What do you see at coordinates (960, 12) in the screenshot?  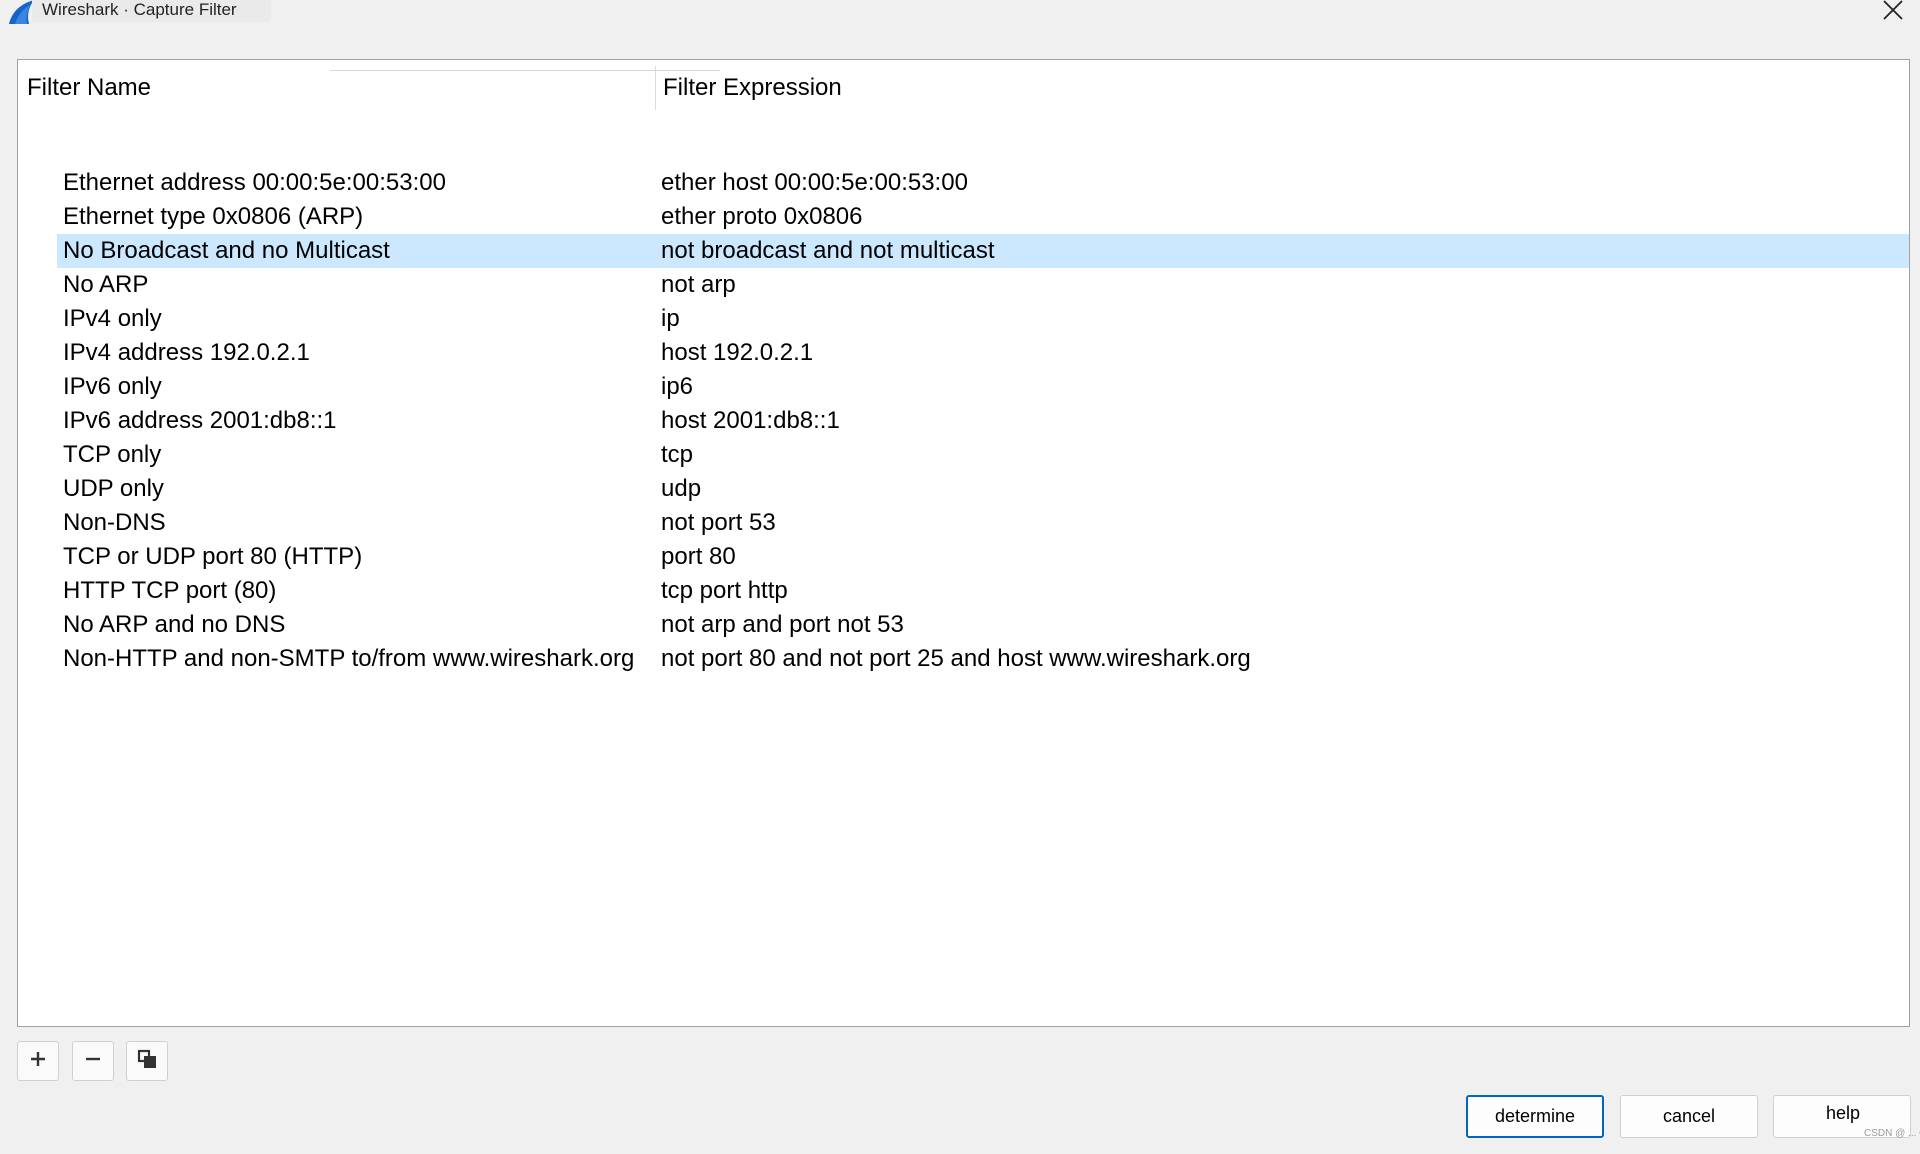 I see `title-bar: Wireshark · Capture Filter` at bounding box center [960, 12].